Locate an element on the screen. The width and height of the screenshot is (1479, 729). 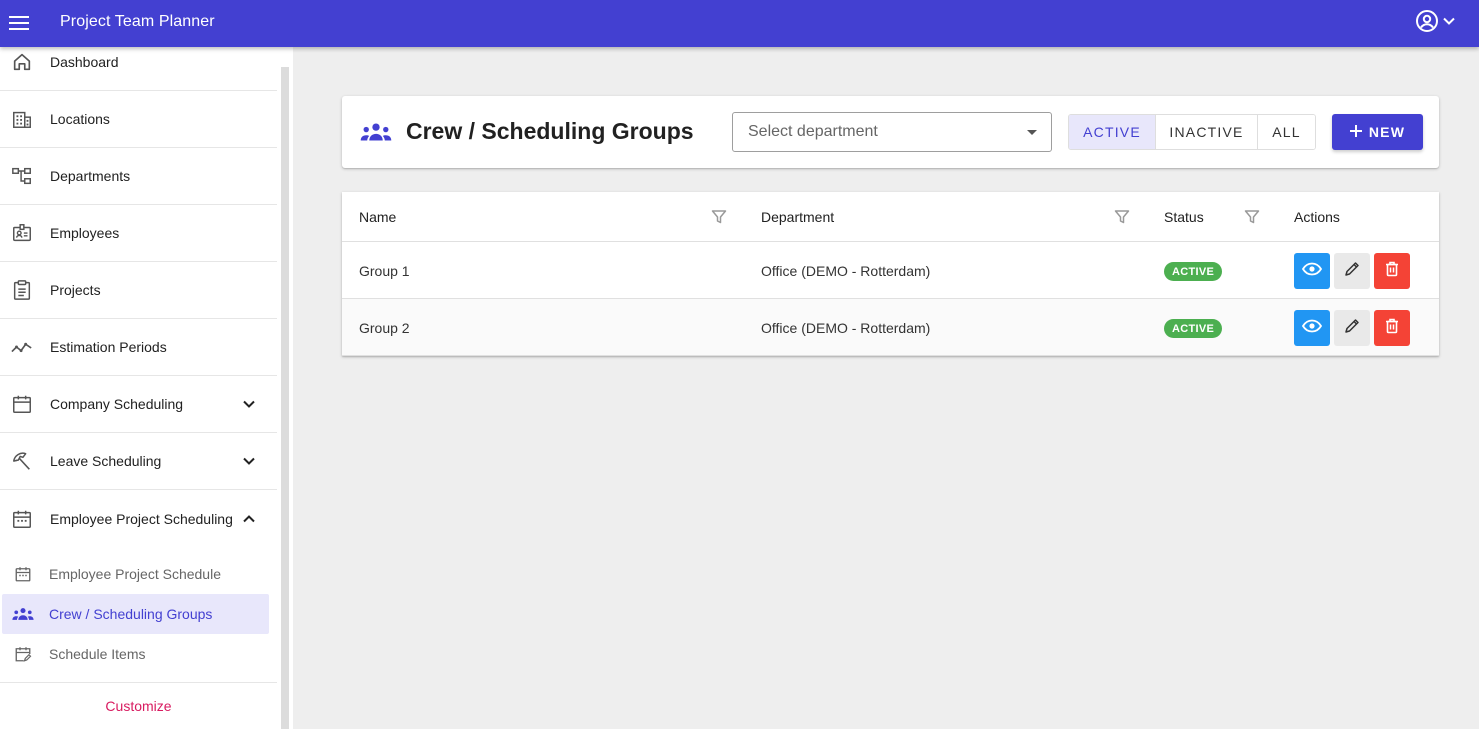
sidebar-scrollbar is located at coordinates (285, 398).